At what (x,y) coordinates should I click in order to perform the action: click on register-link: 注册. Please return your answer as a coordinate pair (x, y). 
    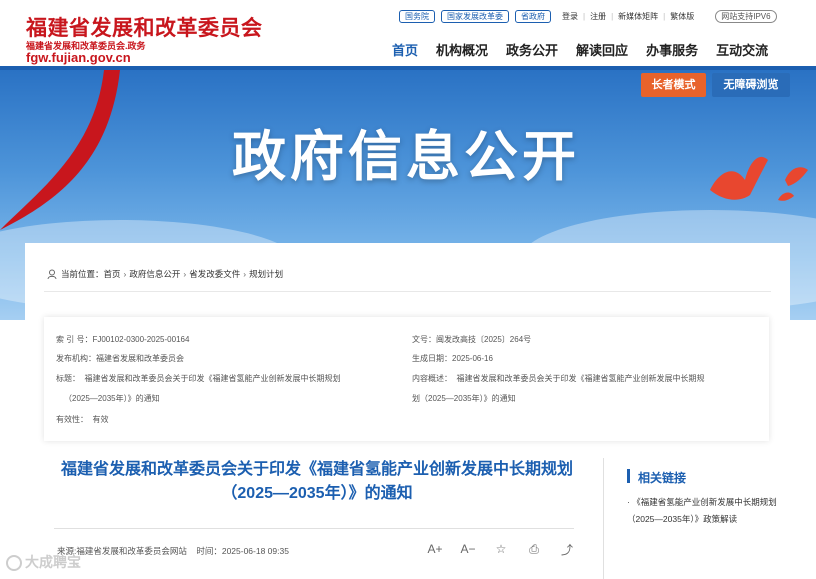
    Looking at the image, I should click on (598, 16).